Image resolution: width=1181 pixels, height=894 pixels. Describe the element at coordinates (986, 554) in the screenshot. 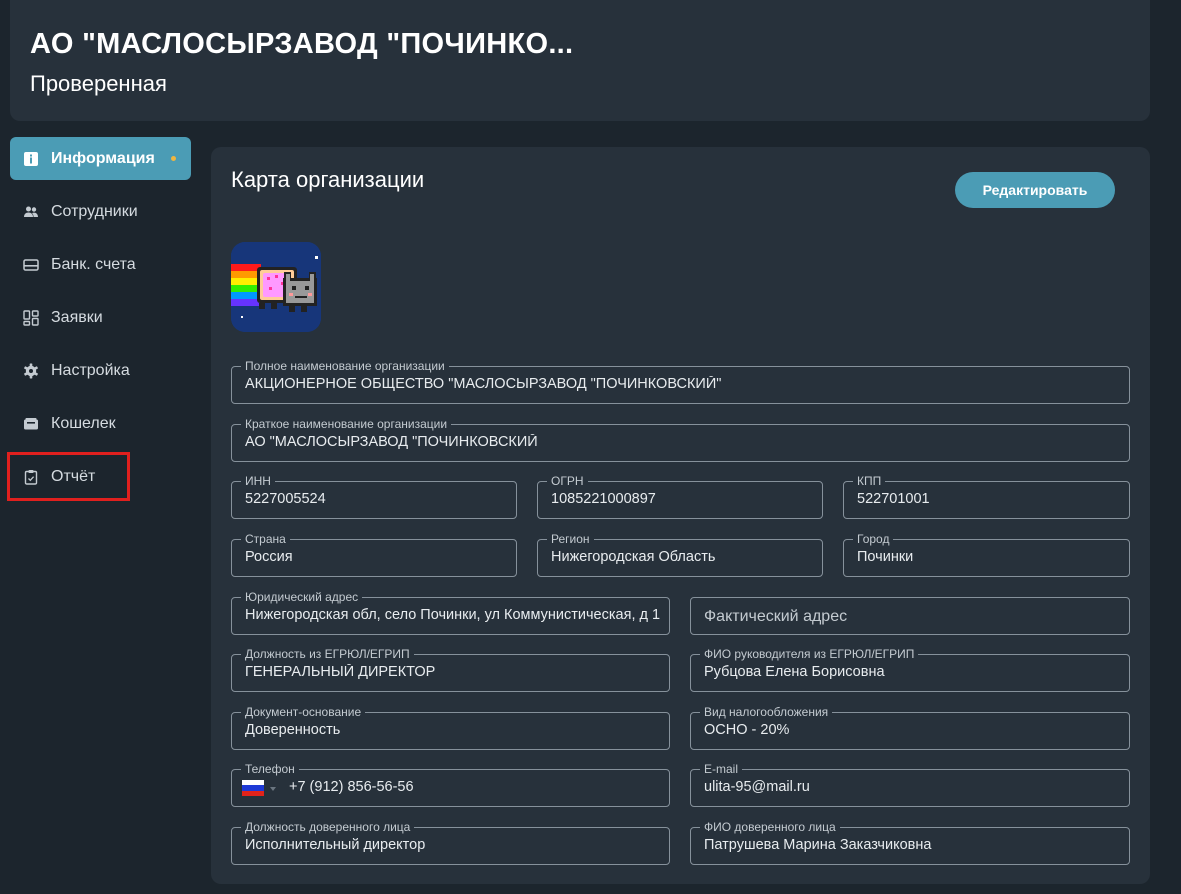

I see `city-field: Город Починки` at that location.